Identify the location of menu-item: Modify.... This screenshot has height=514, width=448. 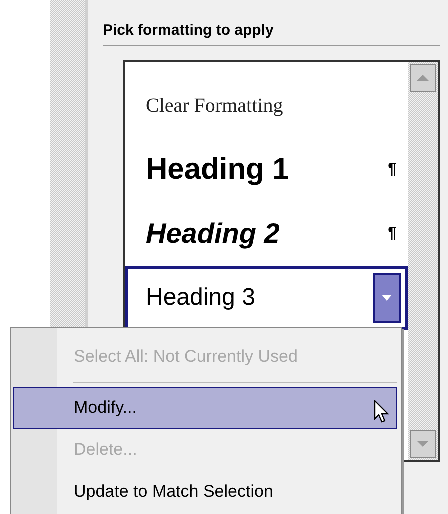
(205, 408).